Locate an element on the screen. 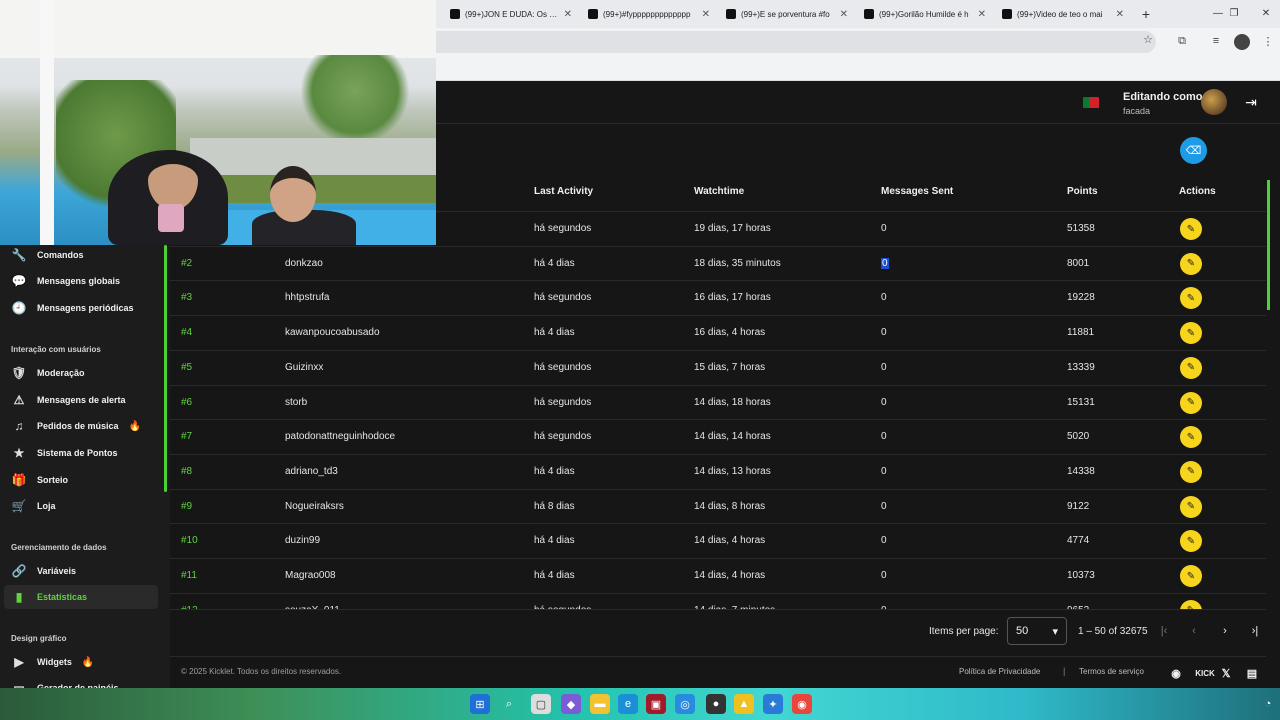 This screenshot has height=720, width=1280. webcam-ceiling is located at coordinates (218, 29).